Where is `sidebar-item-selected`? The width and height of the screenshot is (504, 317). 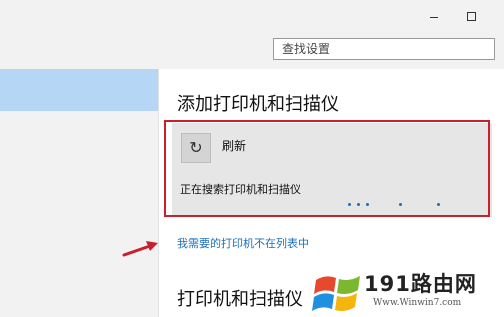 sidebar-item-selected is located at coordinates (79, 90).